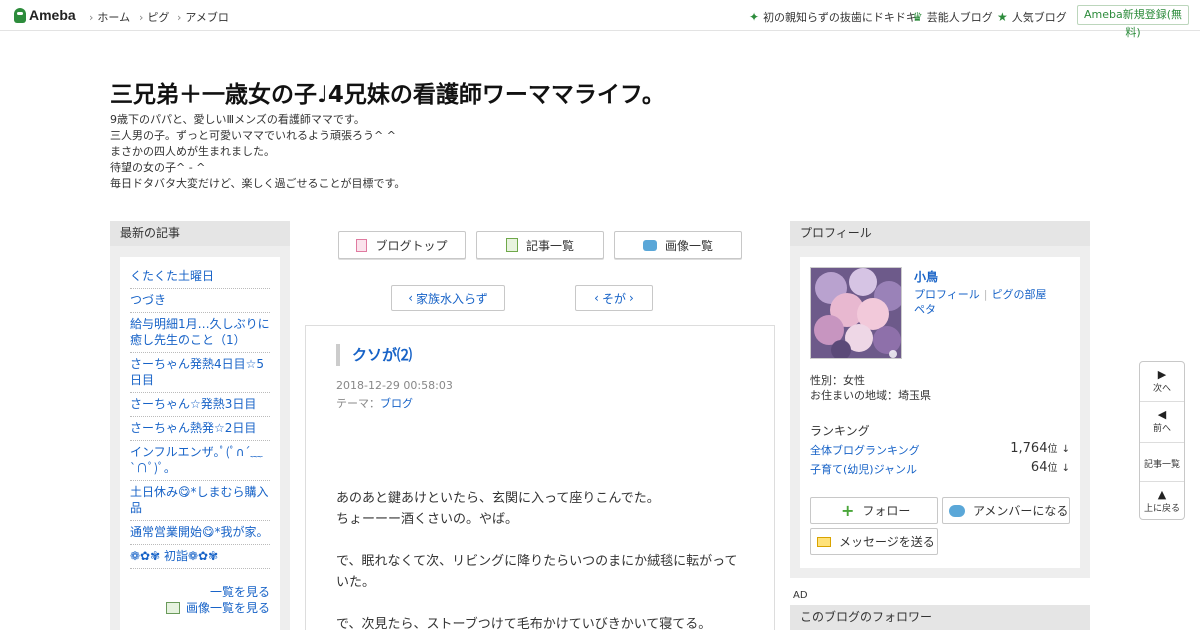 Image resolution: width=1200 pixels, height=630 pixels. Describe the element at coordinates (940, 468) in the screenshot. I see `ranking-row: 子育て(幼児)ジャンル 64位 ↓` at that location.